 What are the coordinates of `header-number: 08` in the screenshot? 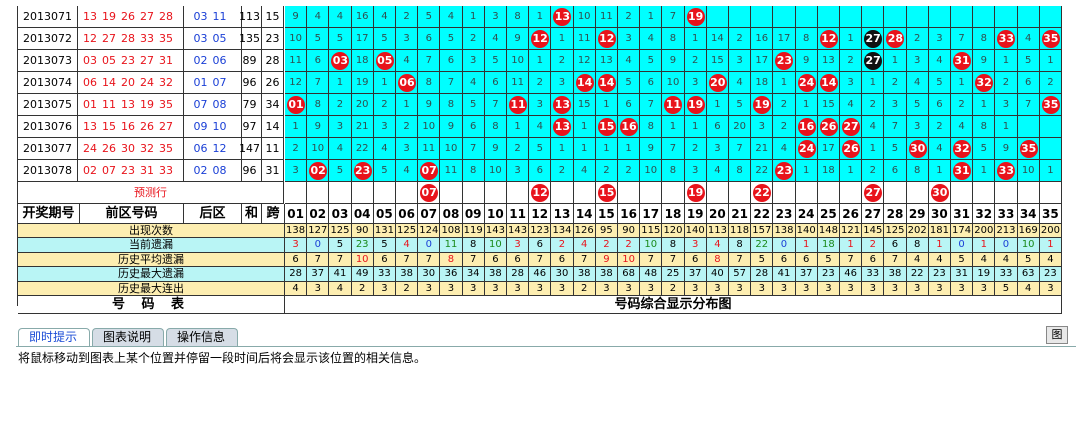 It's located at (451, 214).